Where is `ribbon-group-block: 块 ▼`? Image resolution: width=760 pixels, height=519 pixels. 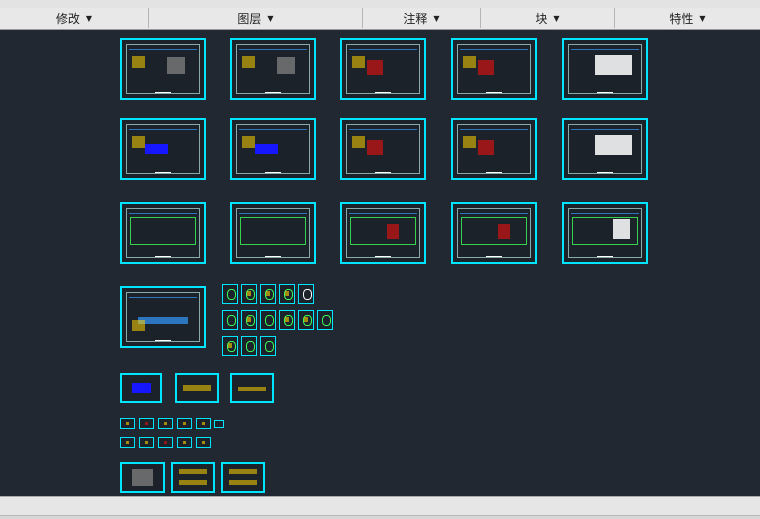 ribbon-group-block: 块 ▼ is located at coordinates (548, 18).